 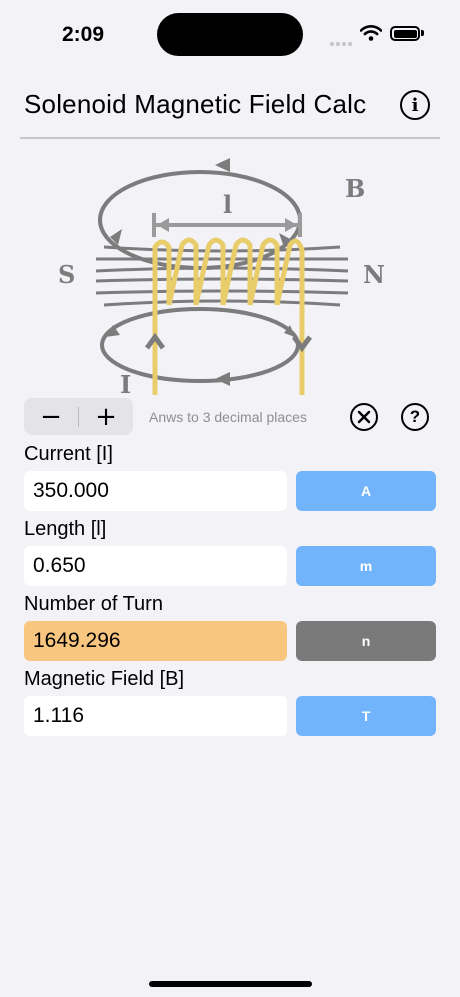 What do you see at coordinates (65, 529) in the screenshot?
I see `length-label: Length [l]` at bounding box center [65, 529].